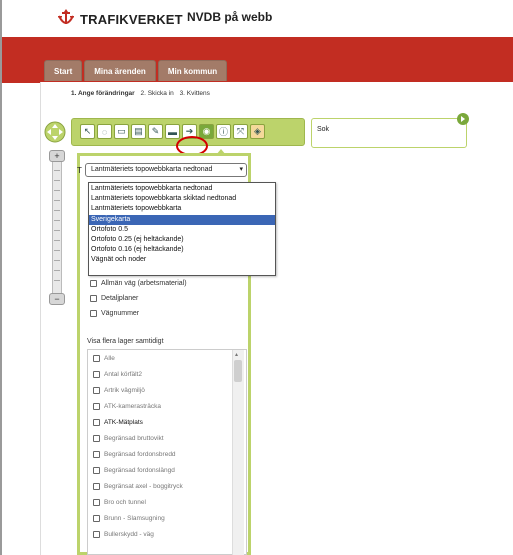  Describe the element at coordinates (120, 70) in the screenshot. I see `tab-mina-arenden: Mina ärenden` at that location.